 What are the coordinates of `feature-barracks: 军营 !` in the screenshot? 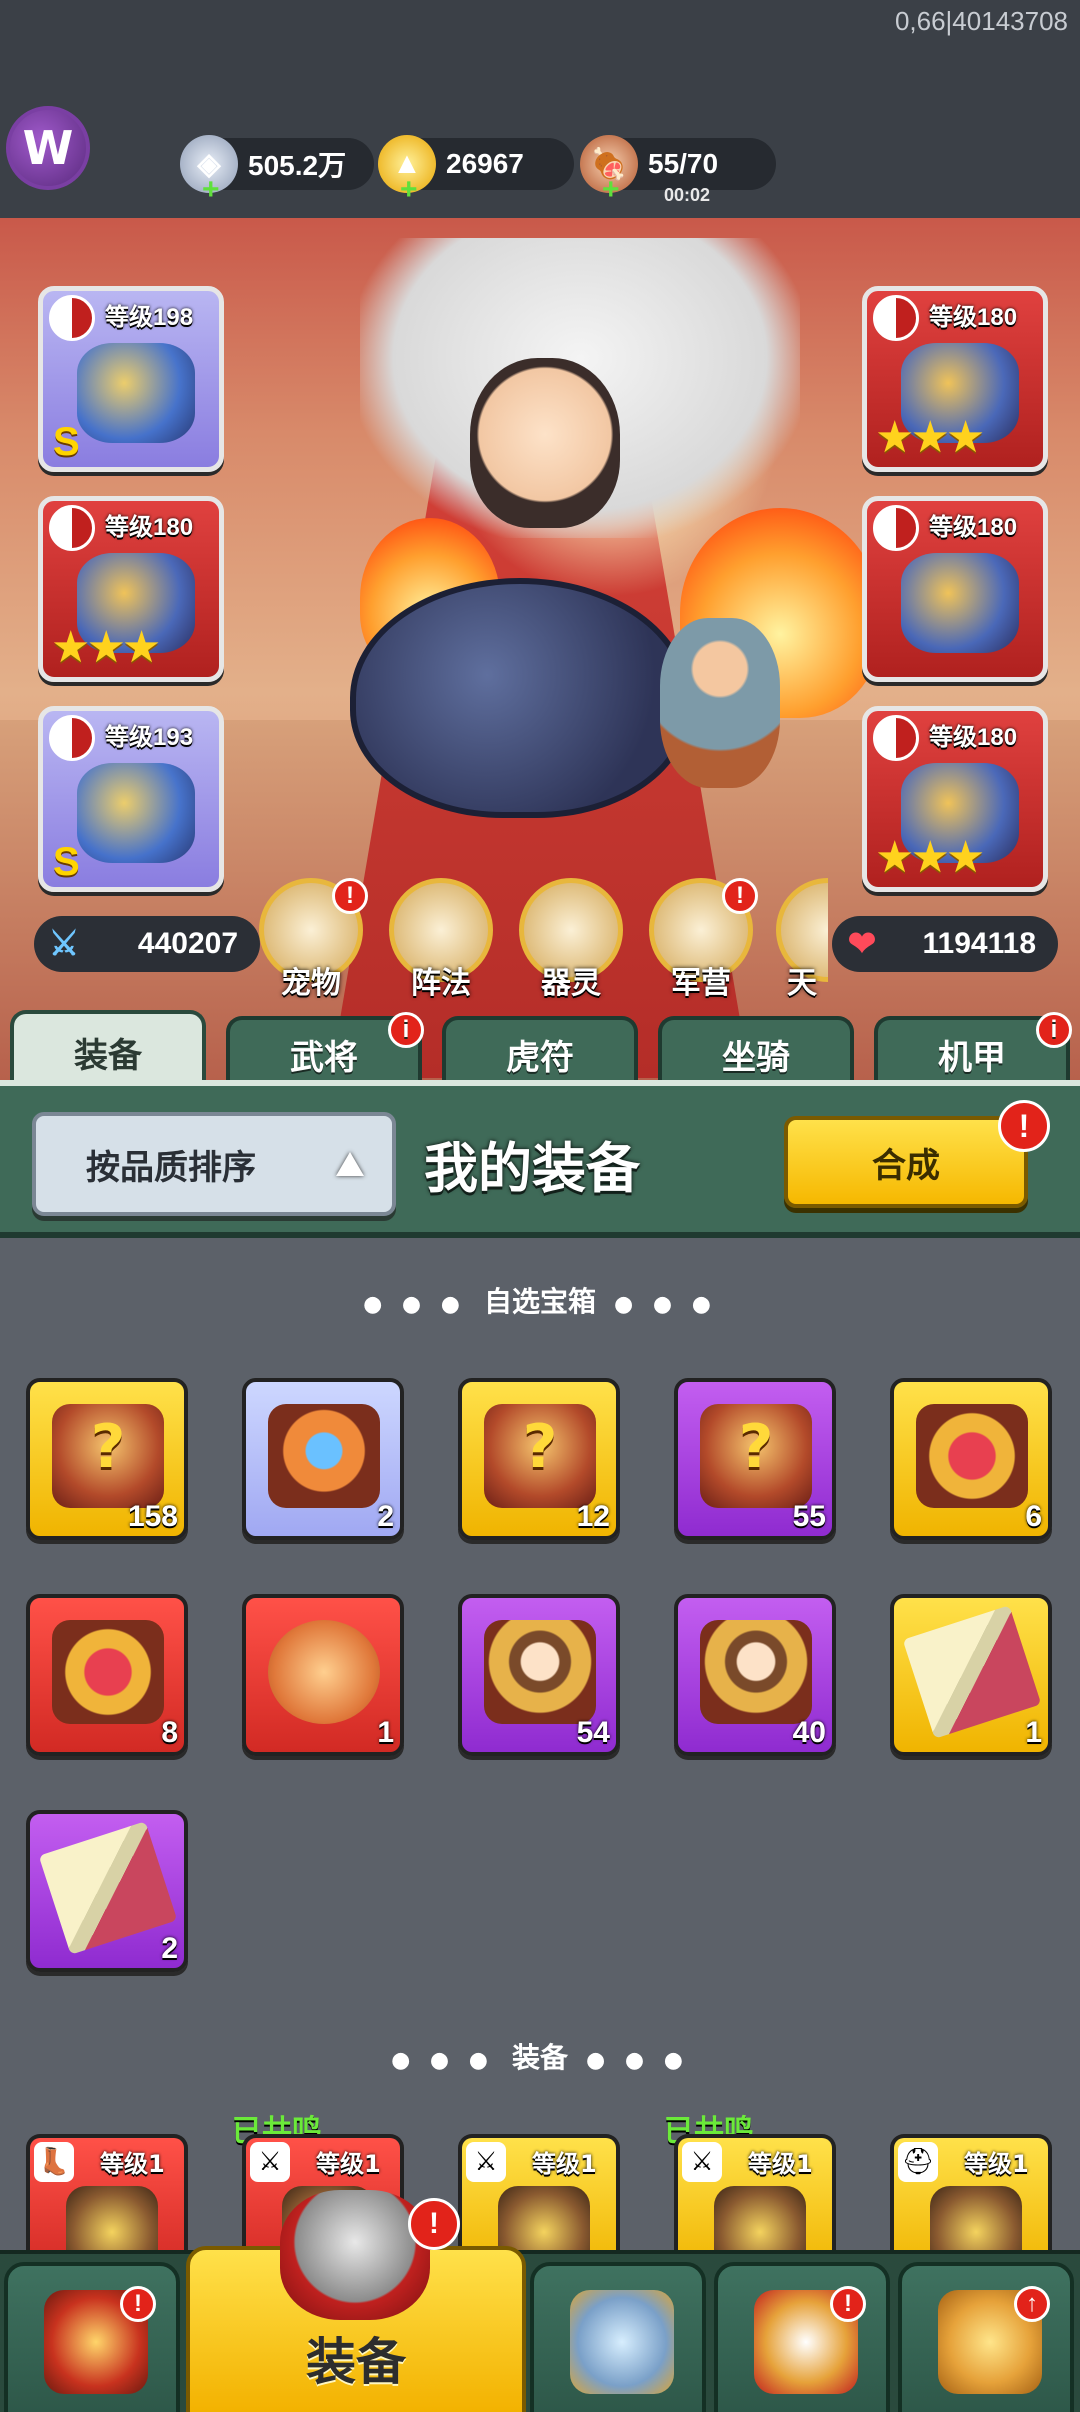 It's located at (702, 939).